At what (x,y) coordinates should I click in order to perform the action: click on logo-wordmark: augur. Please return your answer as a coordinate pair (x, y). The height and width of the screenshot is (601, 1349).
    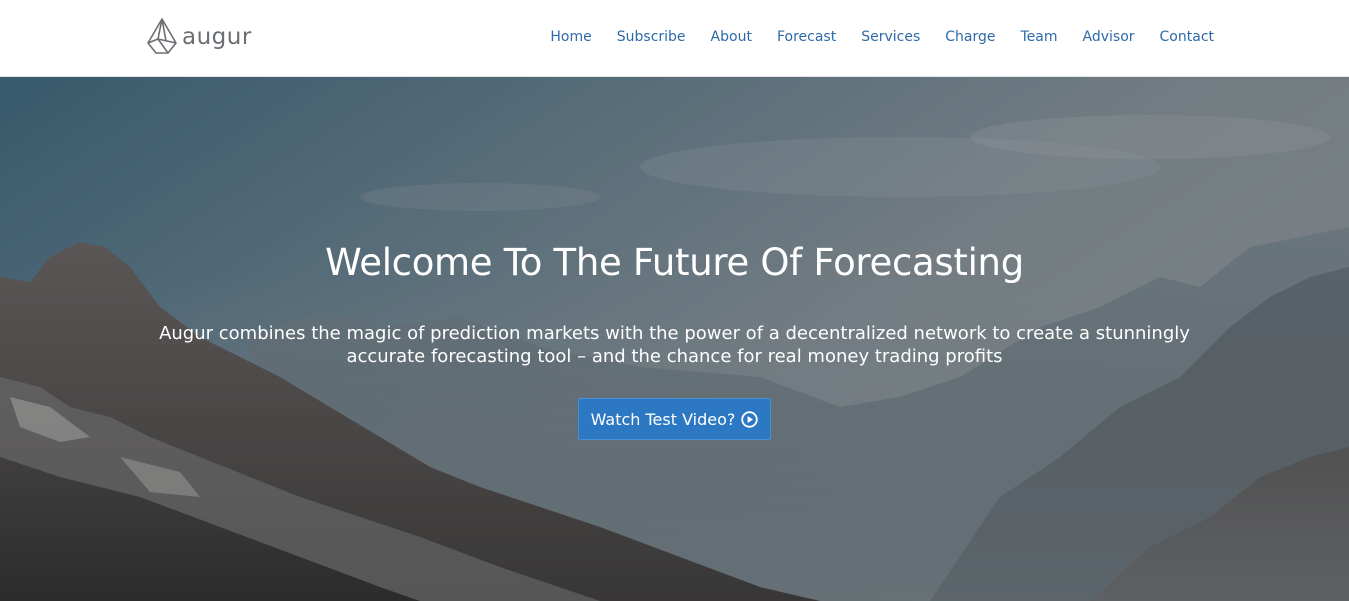
    Looking at the image, I should click on (217, 36).